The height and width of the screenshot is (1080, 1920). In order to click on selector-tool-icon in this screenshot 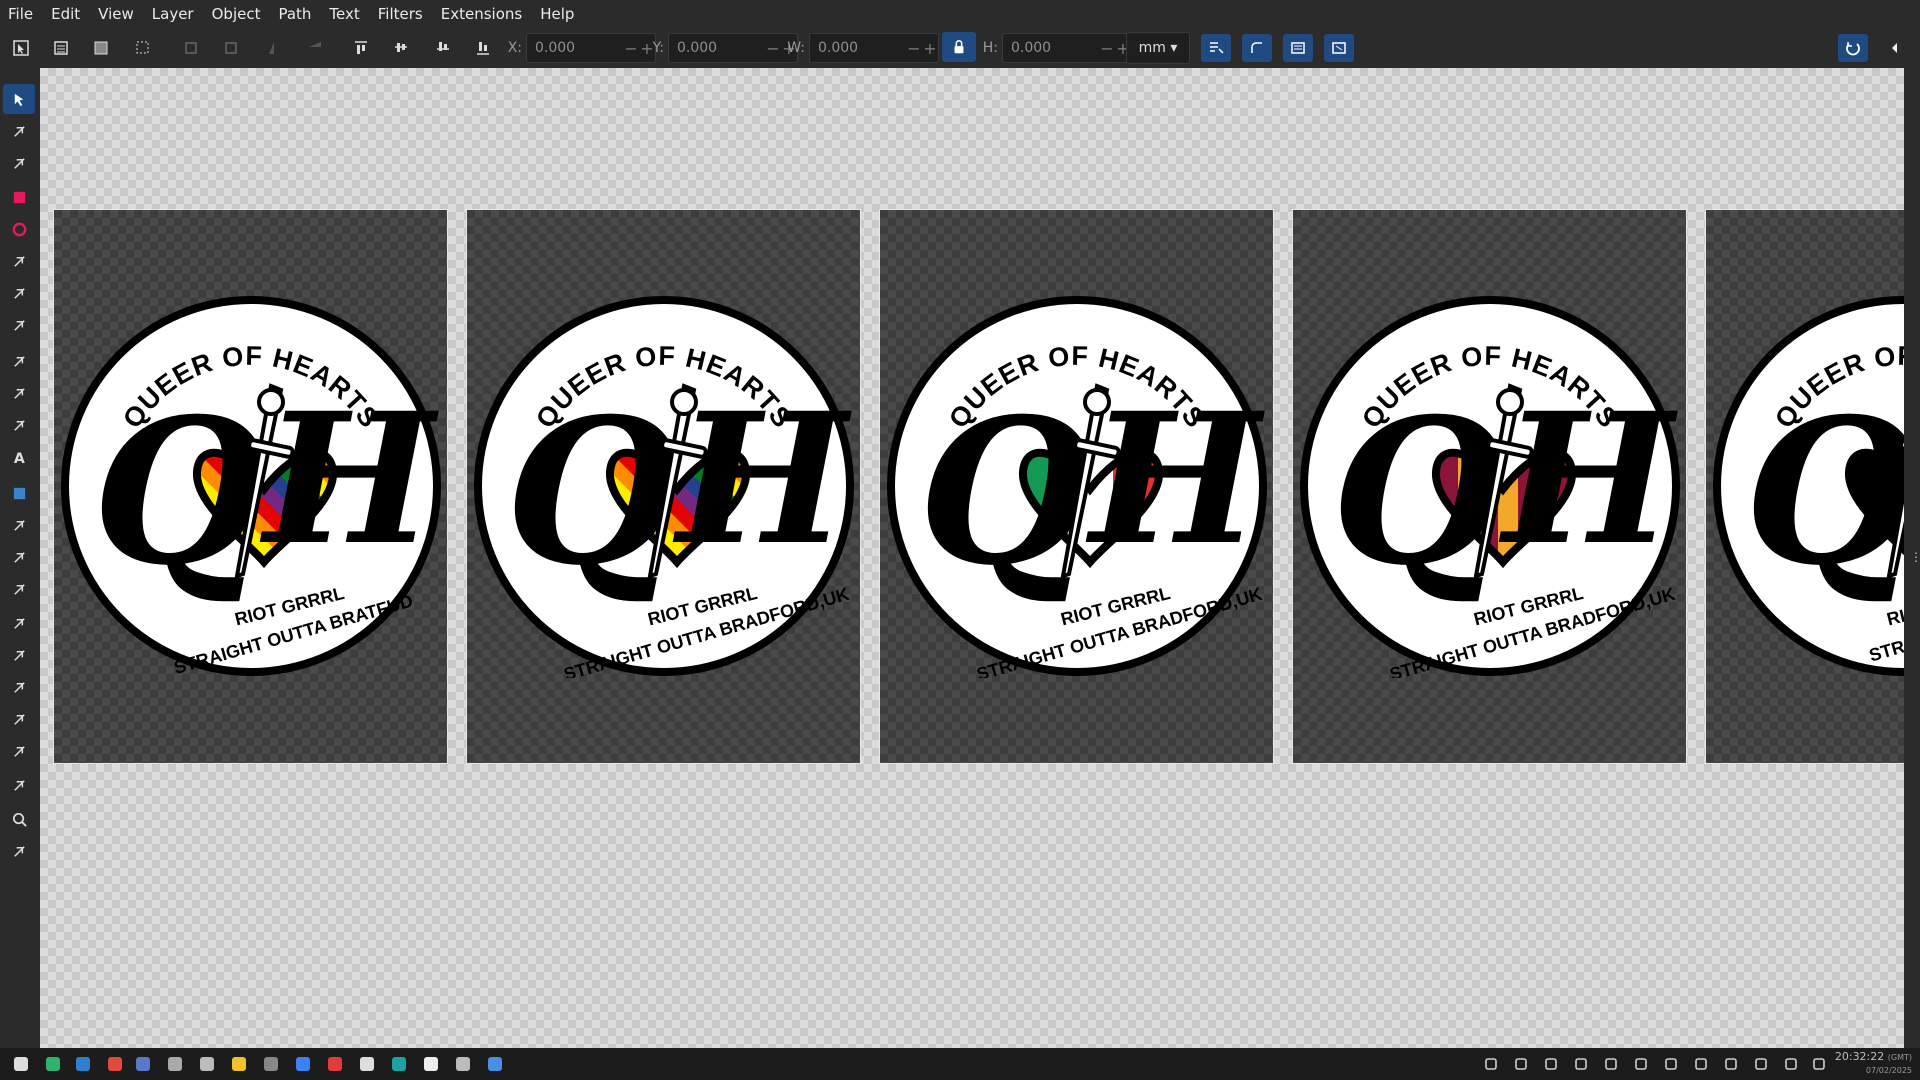, I will do `click(19, 99)`.